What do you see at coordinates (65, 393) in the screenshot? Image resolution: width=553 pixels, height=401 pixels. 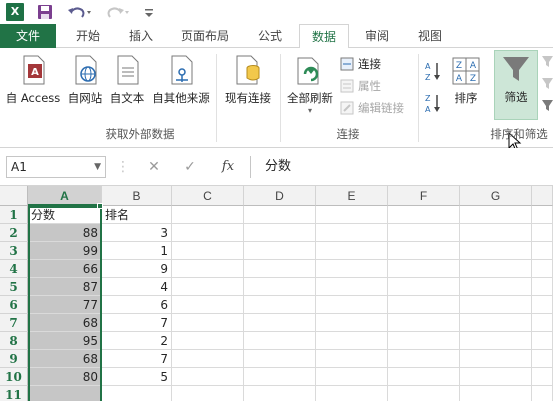 I see `cell-a11` at bounding box center [65, 393].